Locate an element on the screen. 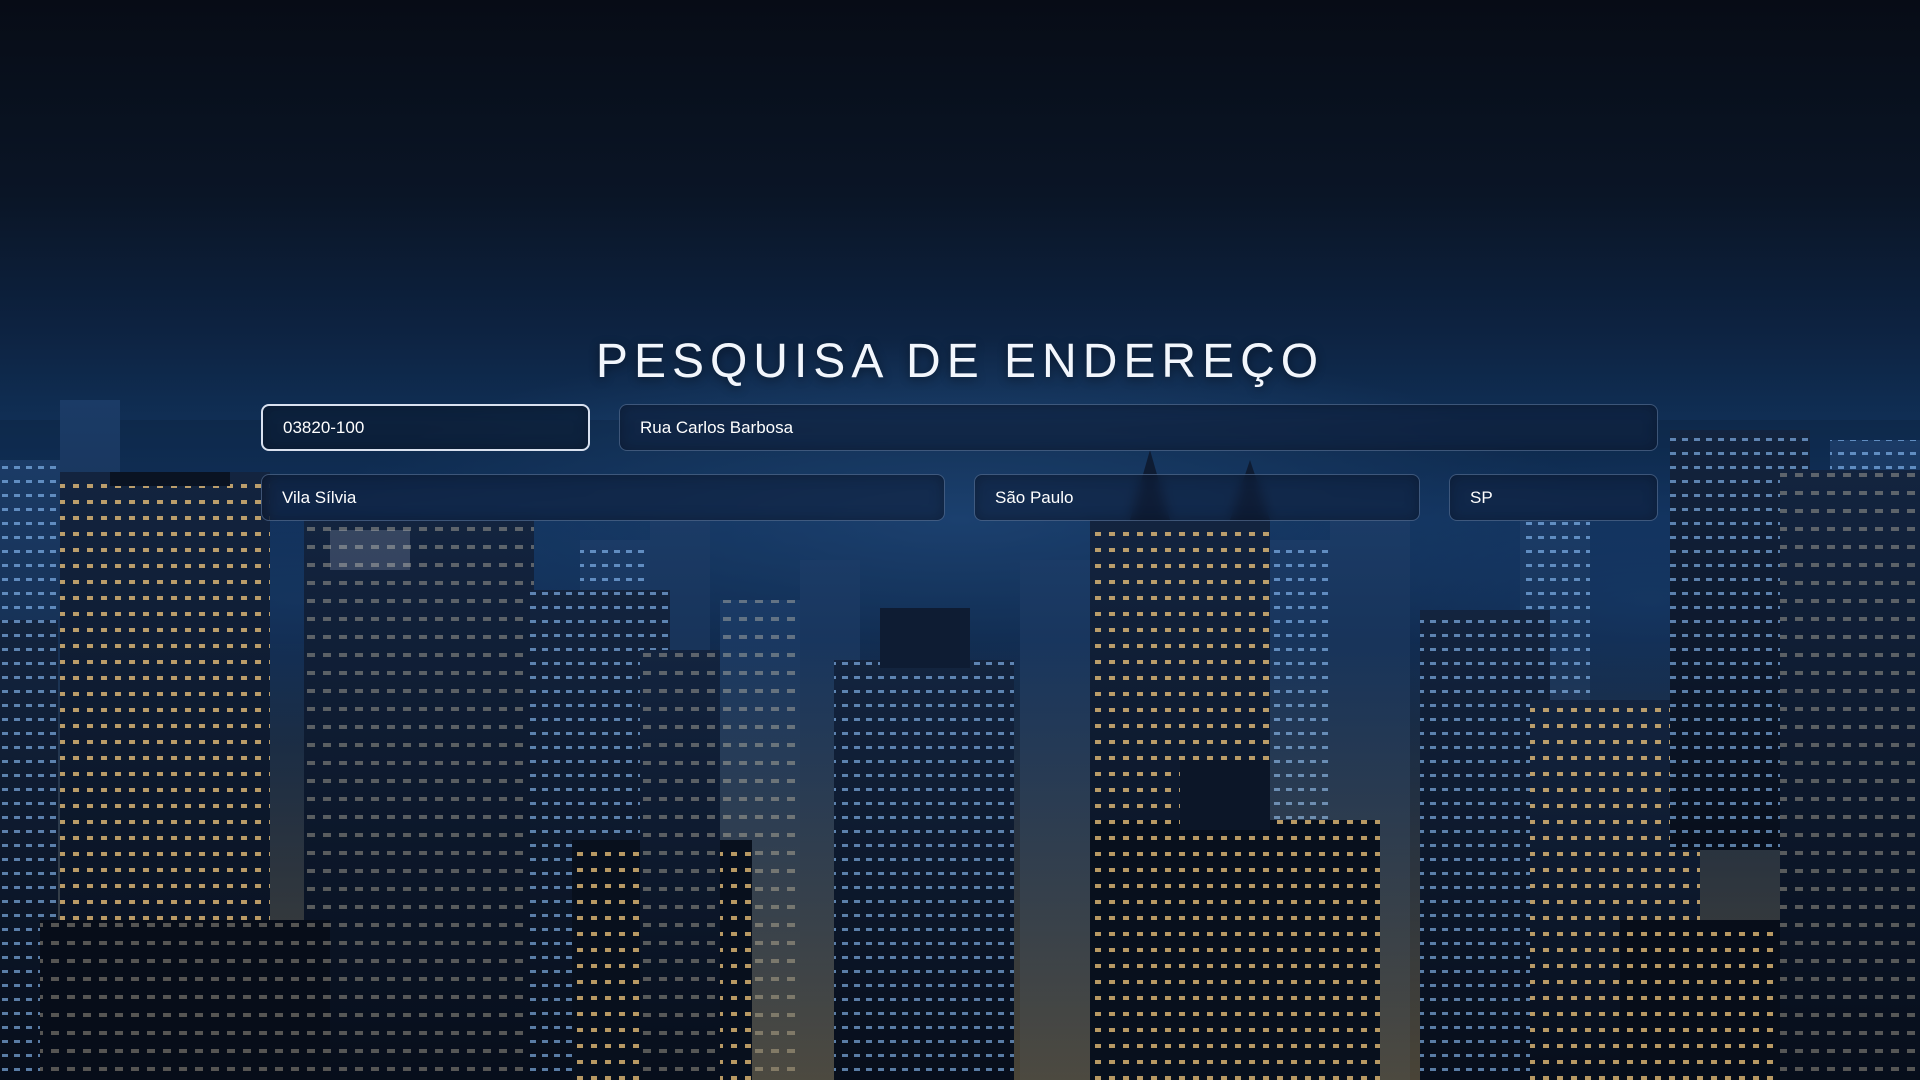 The height and width of the screenshot is (1080, 1920). state-field is located at coordinates (1553, 497).